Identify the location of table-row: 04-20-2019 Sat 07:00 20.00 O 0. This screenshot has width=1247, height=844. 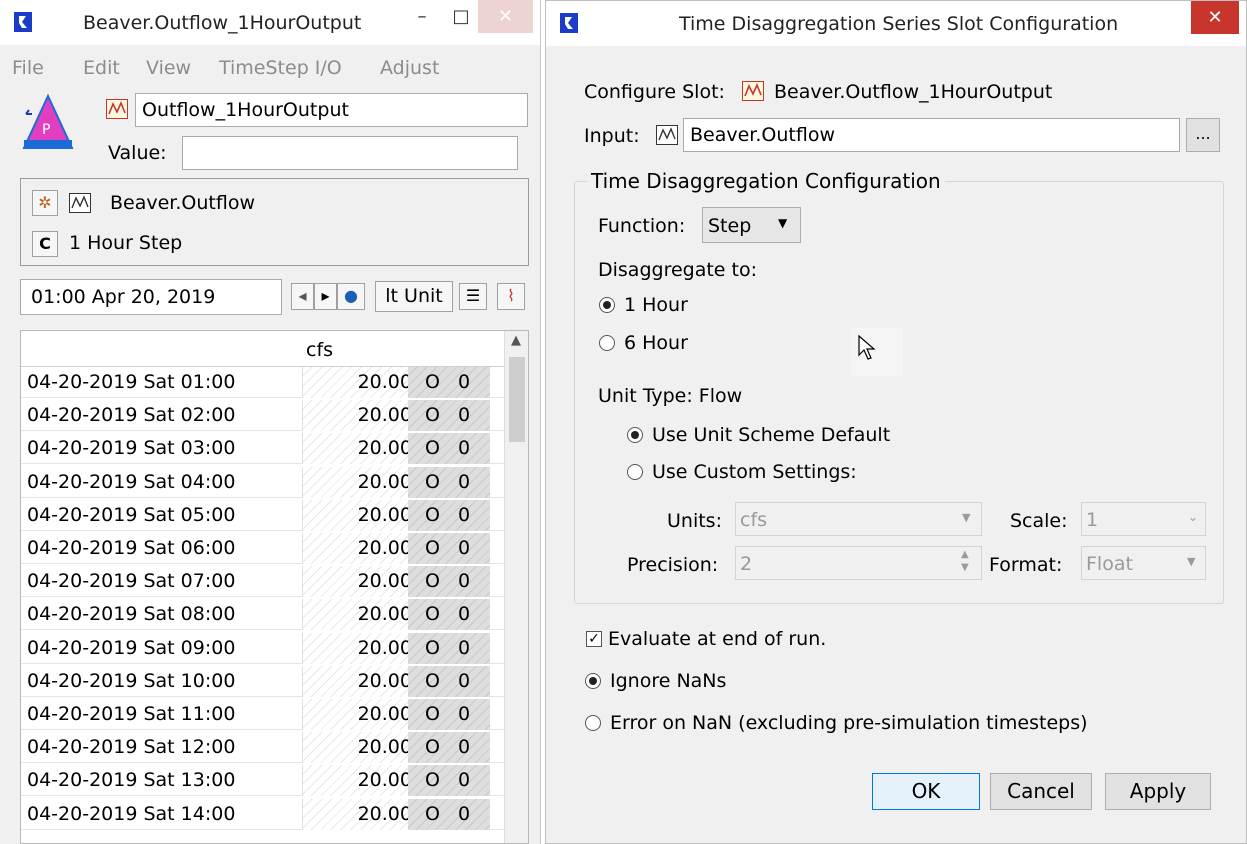
(263, 582).